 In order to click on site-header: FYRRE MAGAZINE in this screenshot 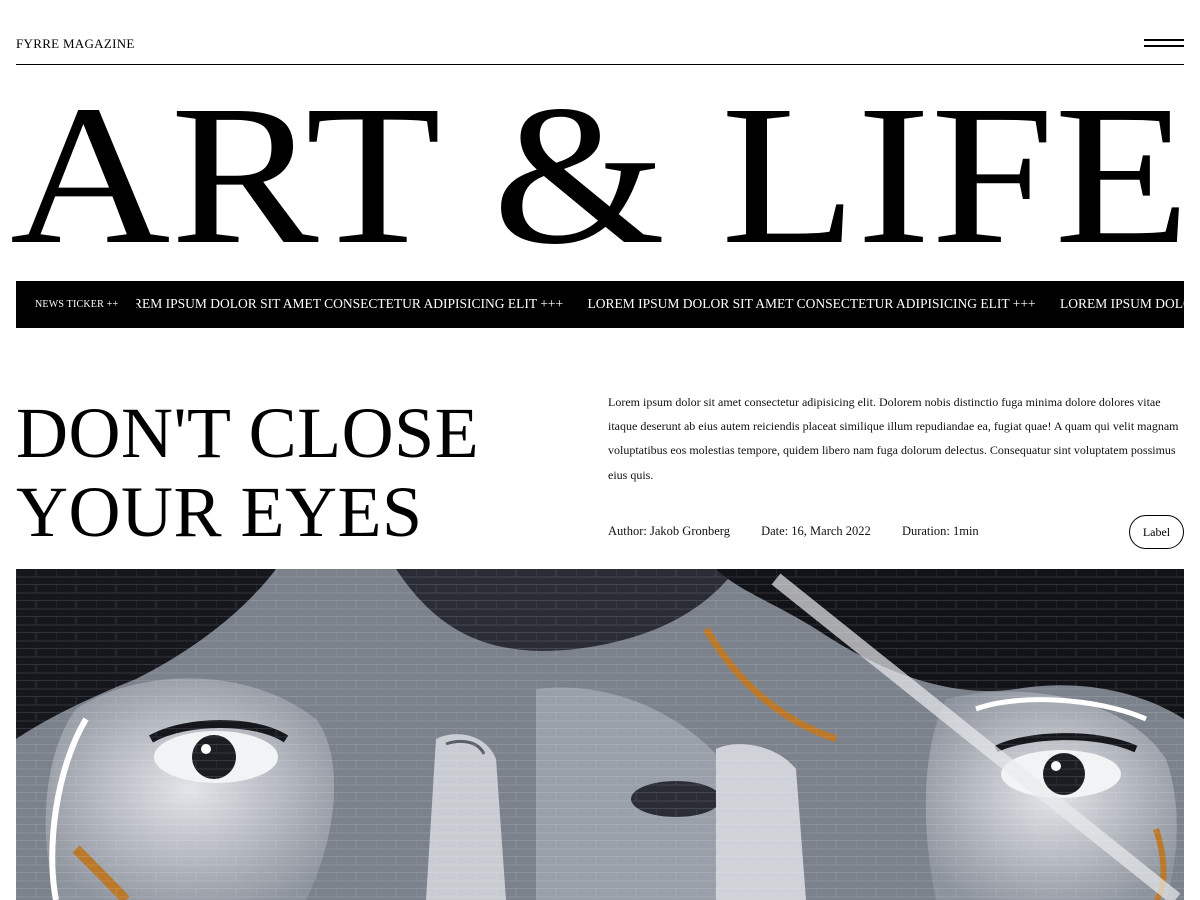, I will do `click(600, 32)`.